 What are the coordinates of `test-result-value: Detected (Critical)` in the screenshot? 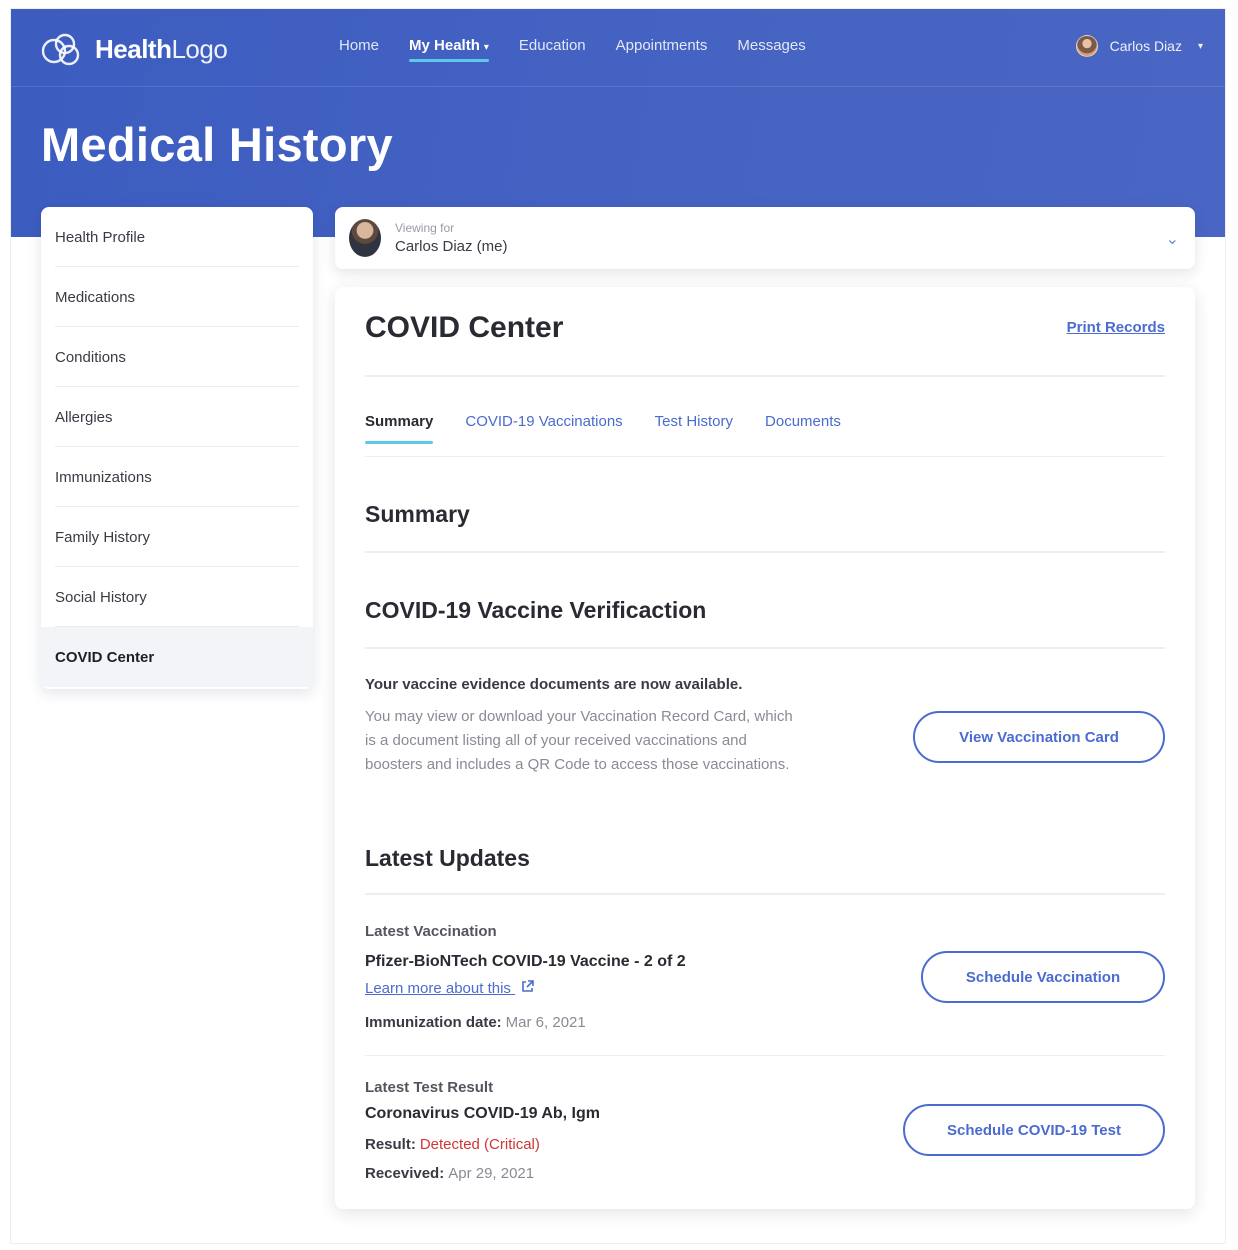 It's located at (479, 1144).